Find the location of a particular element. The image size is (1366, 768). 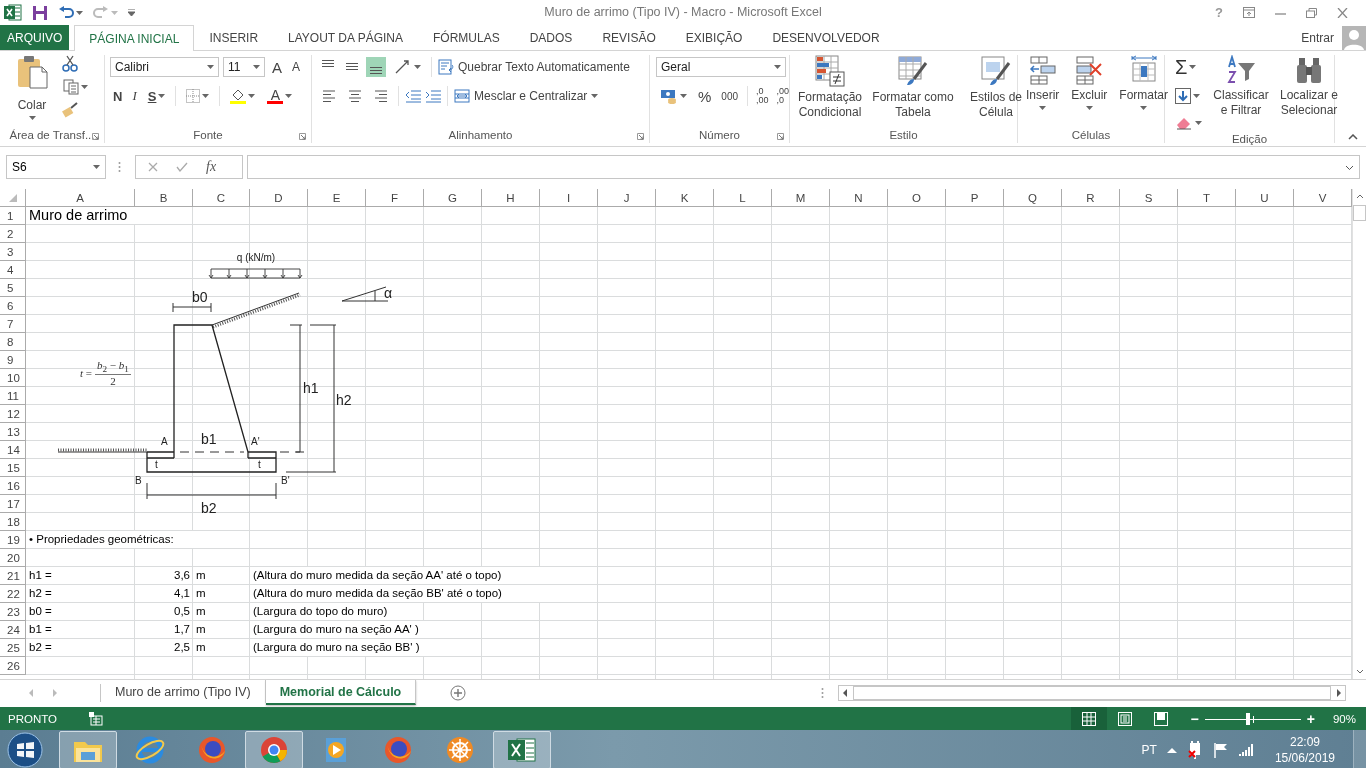

cancel-icon is located at coordinates (153, 167).